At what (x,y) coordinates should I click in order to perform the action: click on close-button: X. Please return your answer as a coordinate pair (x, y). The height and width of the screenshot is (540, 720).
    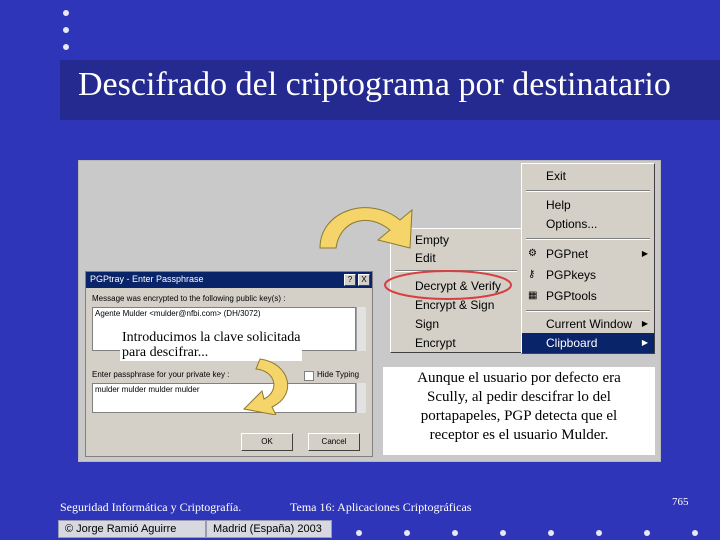
    Looking at the image, I should click on (364, 280).